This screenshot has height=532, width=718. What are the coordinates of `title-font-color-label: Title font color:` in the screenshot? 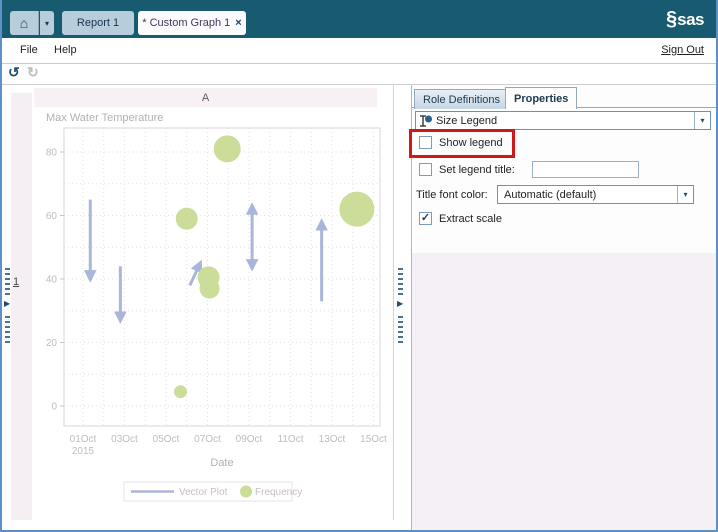 It's located at (452, 195).